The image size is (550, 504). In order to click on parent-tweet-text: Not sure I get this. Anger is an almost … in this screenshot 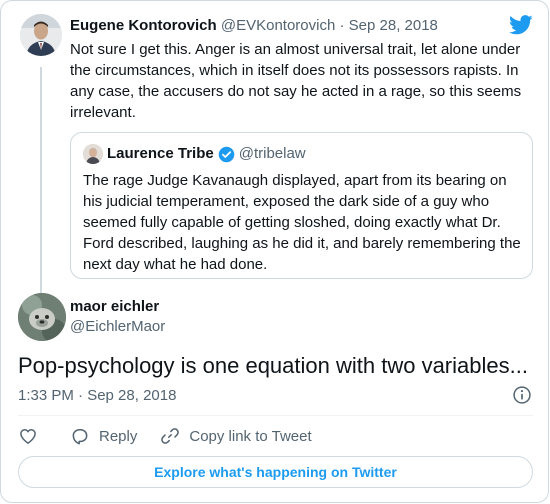, I will do `click(296, 81)`.